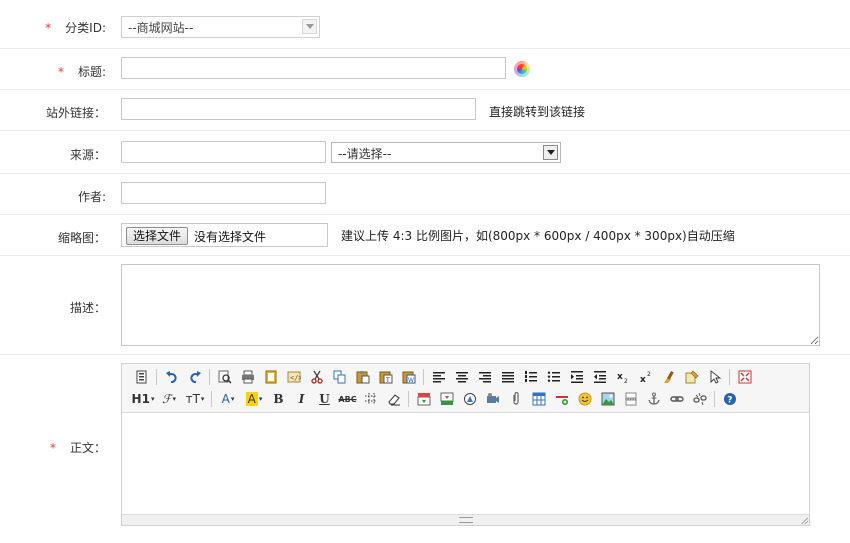  I want to click on external-link-row: 站外链接： 直接跳转到该链接, so click(425, 110).